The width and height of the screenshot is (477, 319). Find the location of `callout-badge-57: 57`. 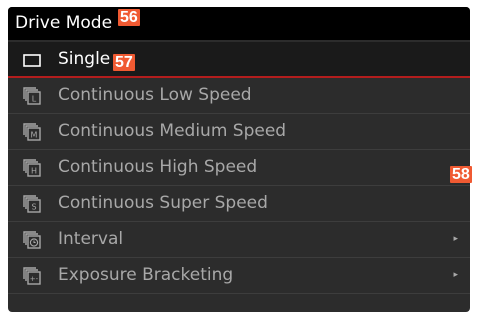

callout-badge-57: 57 is located at coordinates (124, 62).